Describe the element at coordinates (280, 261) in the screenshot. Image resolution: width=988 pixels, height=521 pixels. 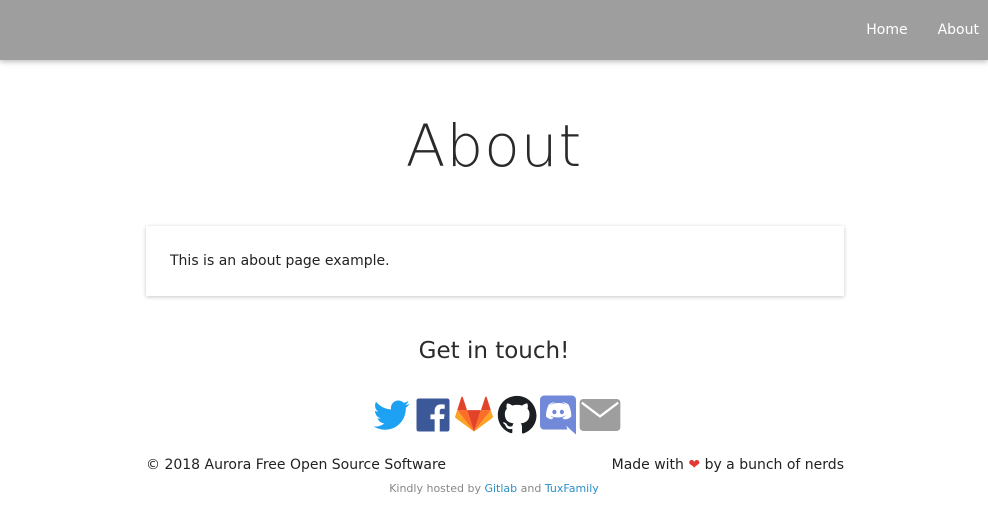
I see `about-card-text: This is an about page example.` at that location.